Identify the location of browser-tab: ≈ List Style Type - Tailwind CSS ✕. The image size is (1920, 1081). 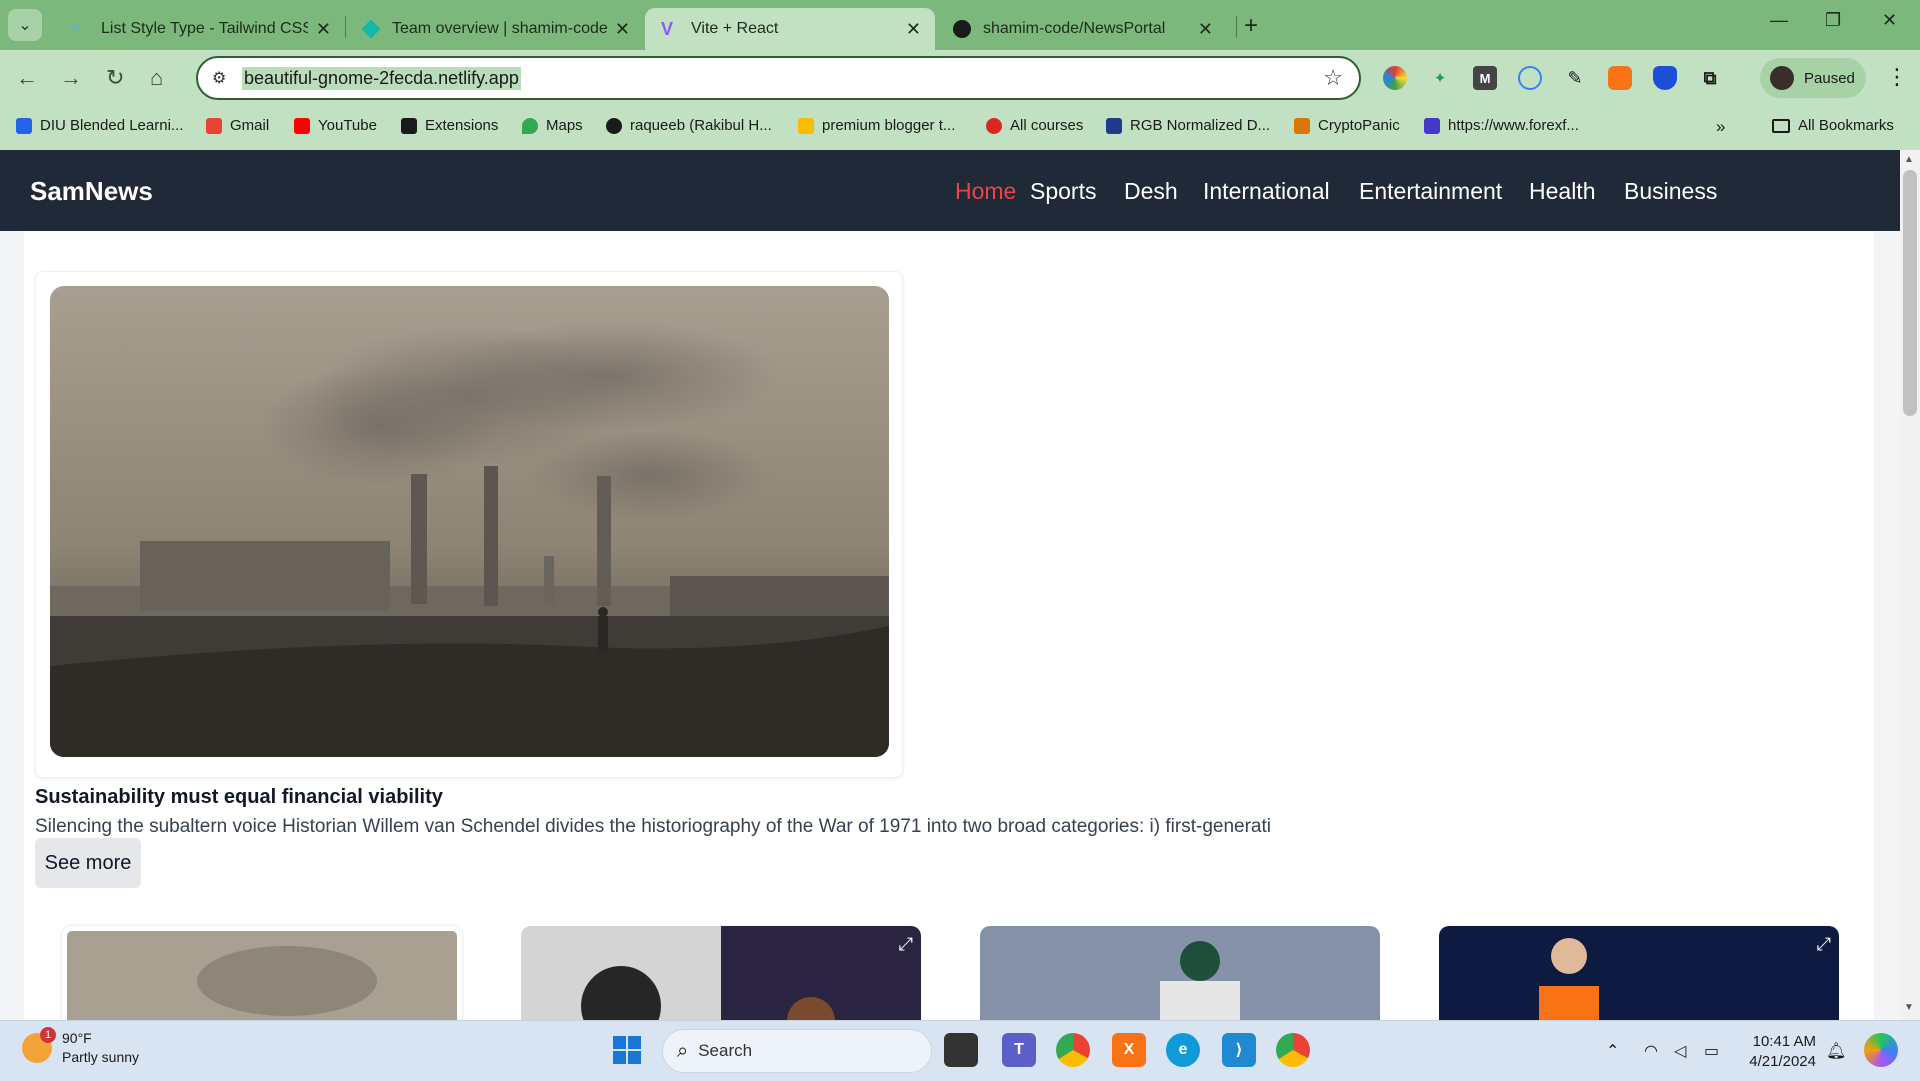
(200, 29).